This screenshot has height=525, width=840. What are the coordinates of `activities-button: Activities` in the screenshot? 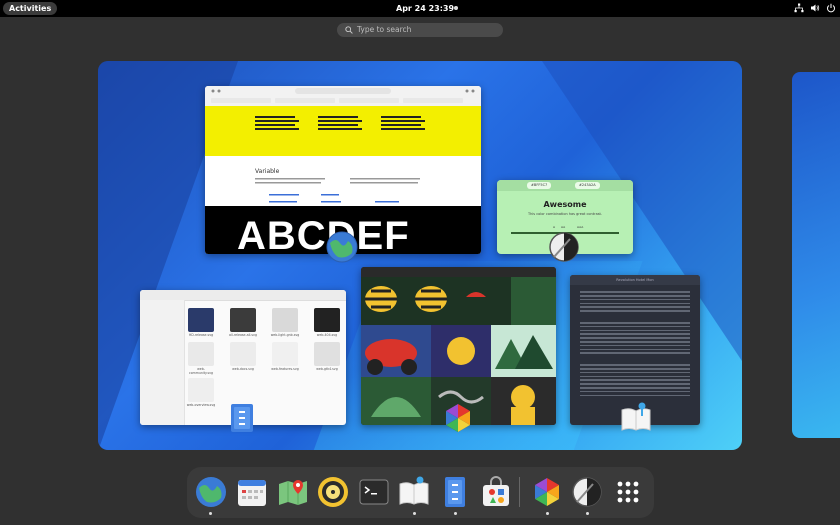 It's located at (30, 8).